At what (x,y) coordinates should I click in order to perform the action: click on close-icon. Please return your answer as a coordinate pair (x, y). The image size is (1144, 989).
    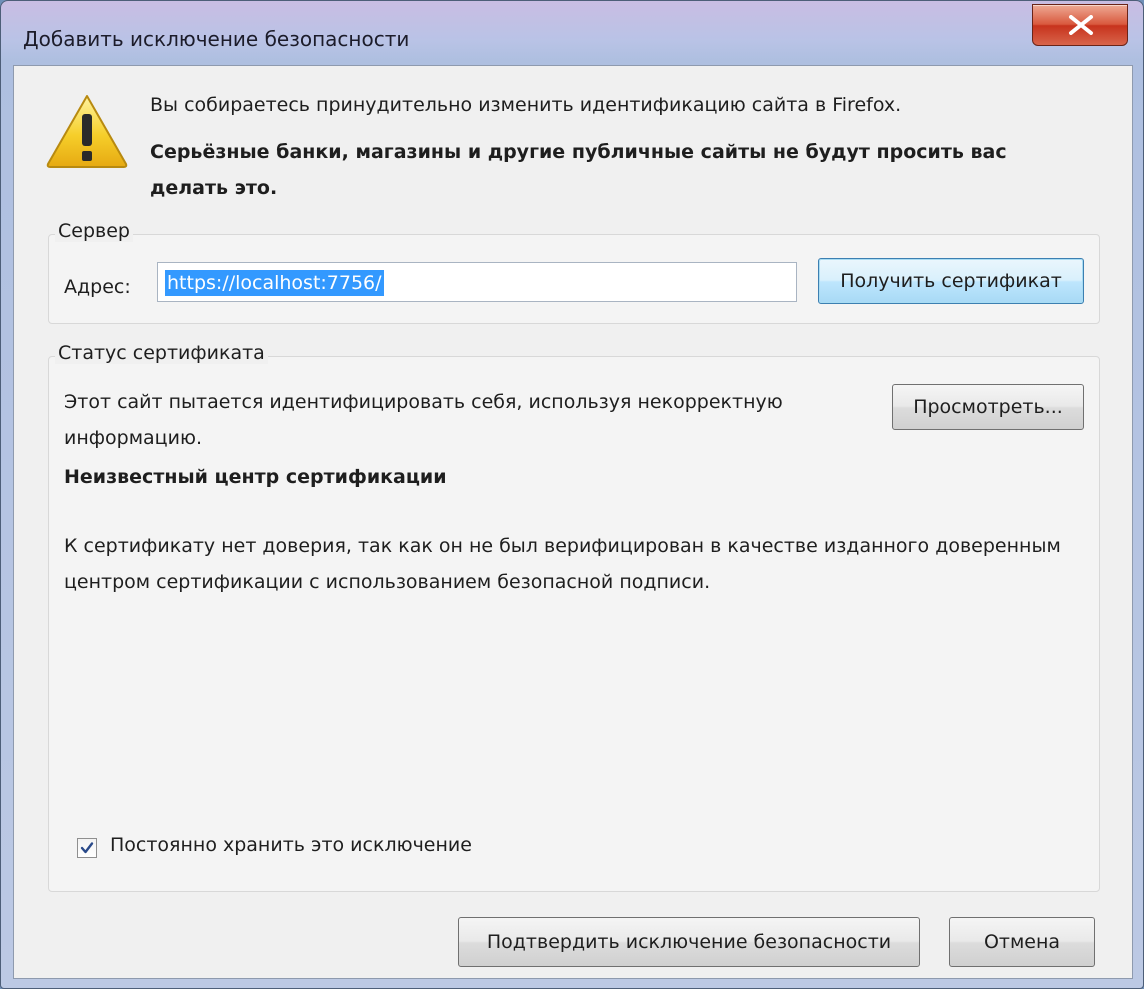
    Looking at the image, I should click on (1081, 25).